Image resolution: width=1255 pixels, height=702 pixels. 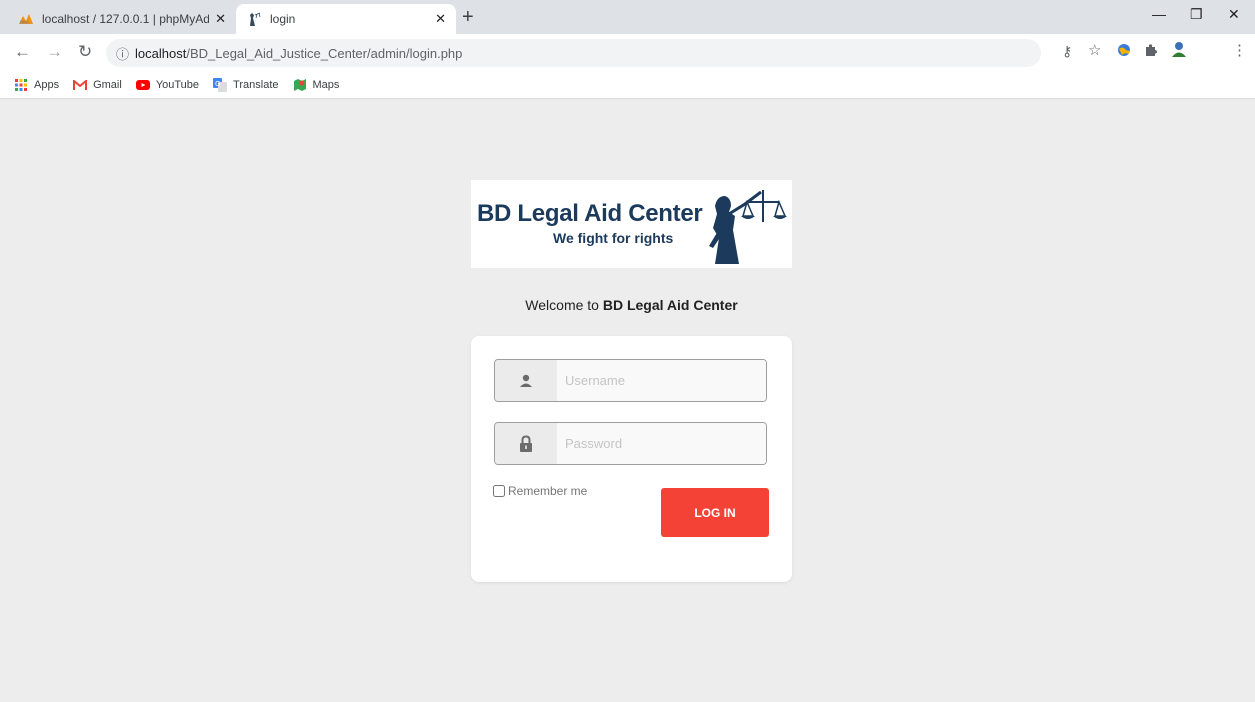 What do you see at coordinates (283, 19) in the screenshot?
I see `tab-title: login` at bounding box center [283, 19].